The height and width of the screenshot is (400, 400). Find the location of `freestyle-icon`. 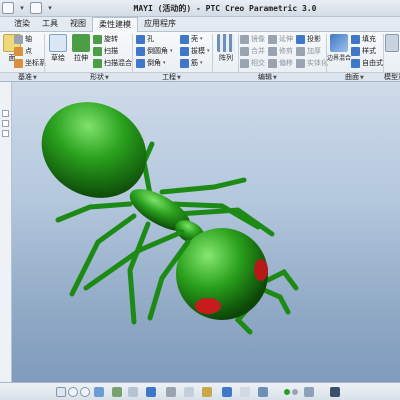

freestyle-icon is located at coordinates (355, 63).